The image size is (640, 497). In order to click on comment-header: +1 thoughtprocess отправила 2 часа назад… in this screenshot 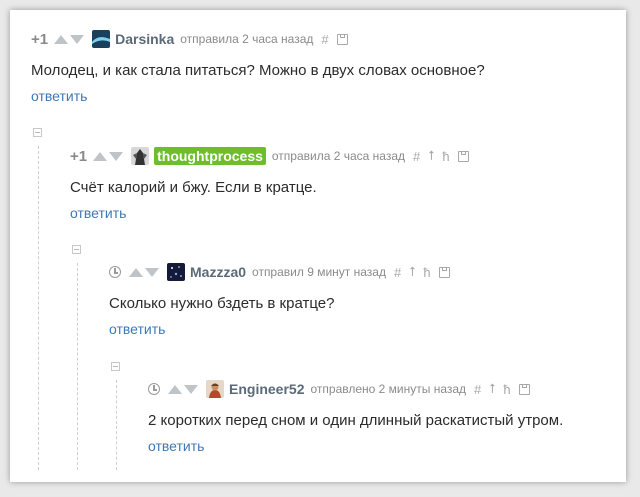, I will do `click(269, 156)`.